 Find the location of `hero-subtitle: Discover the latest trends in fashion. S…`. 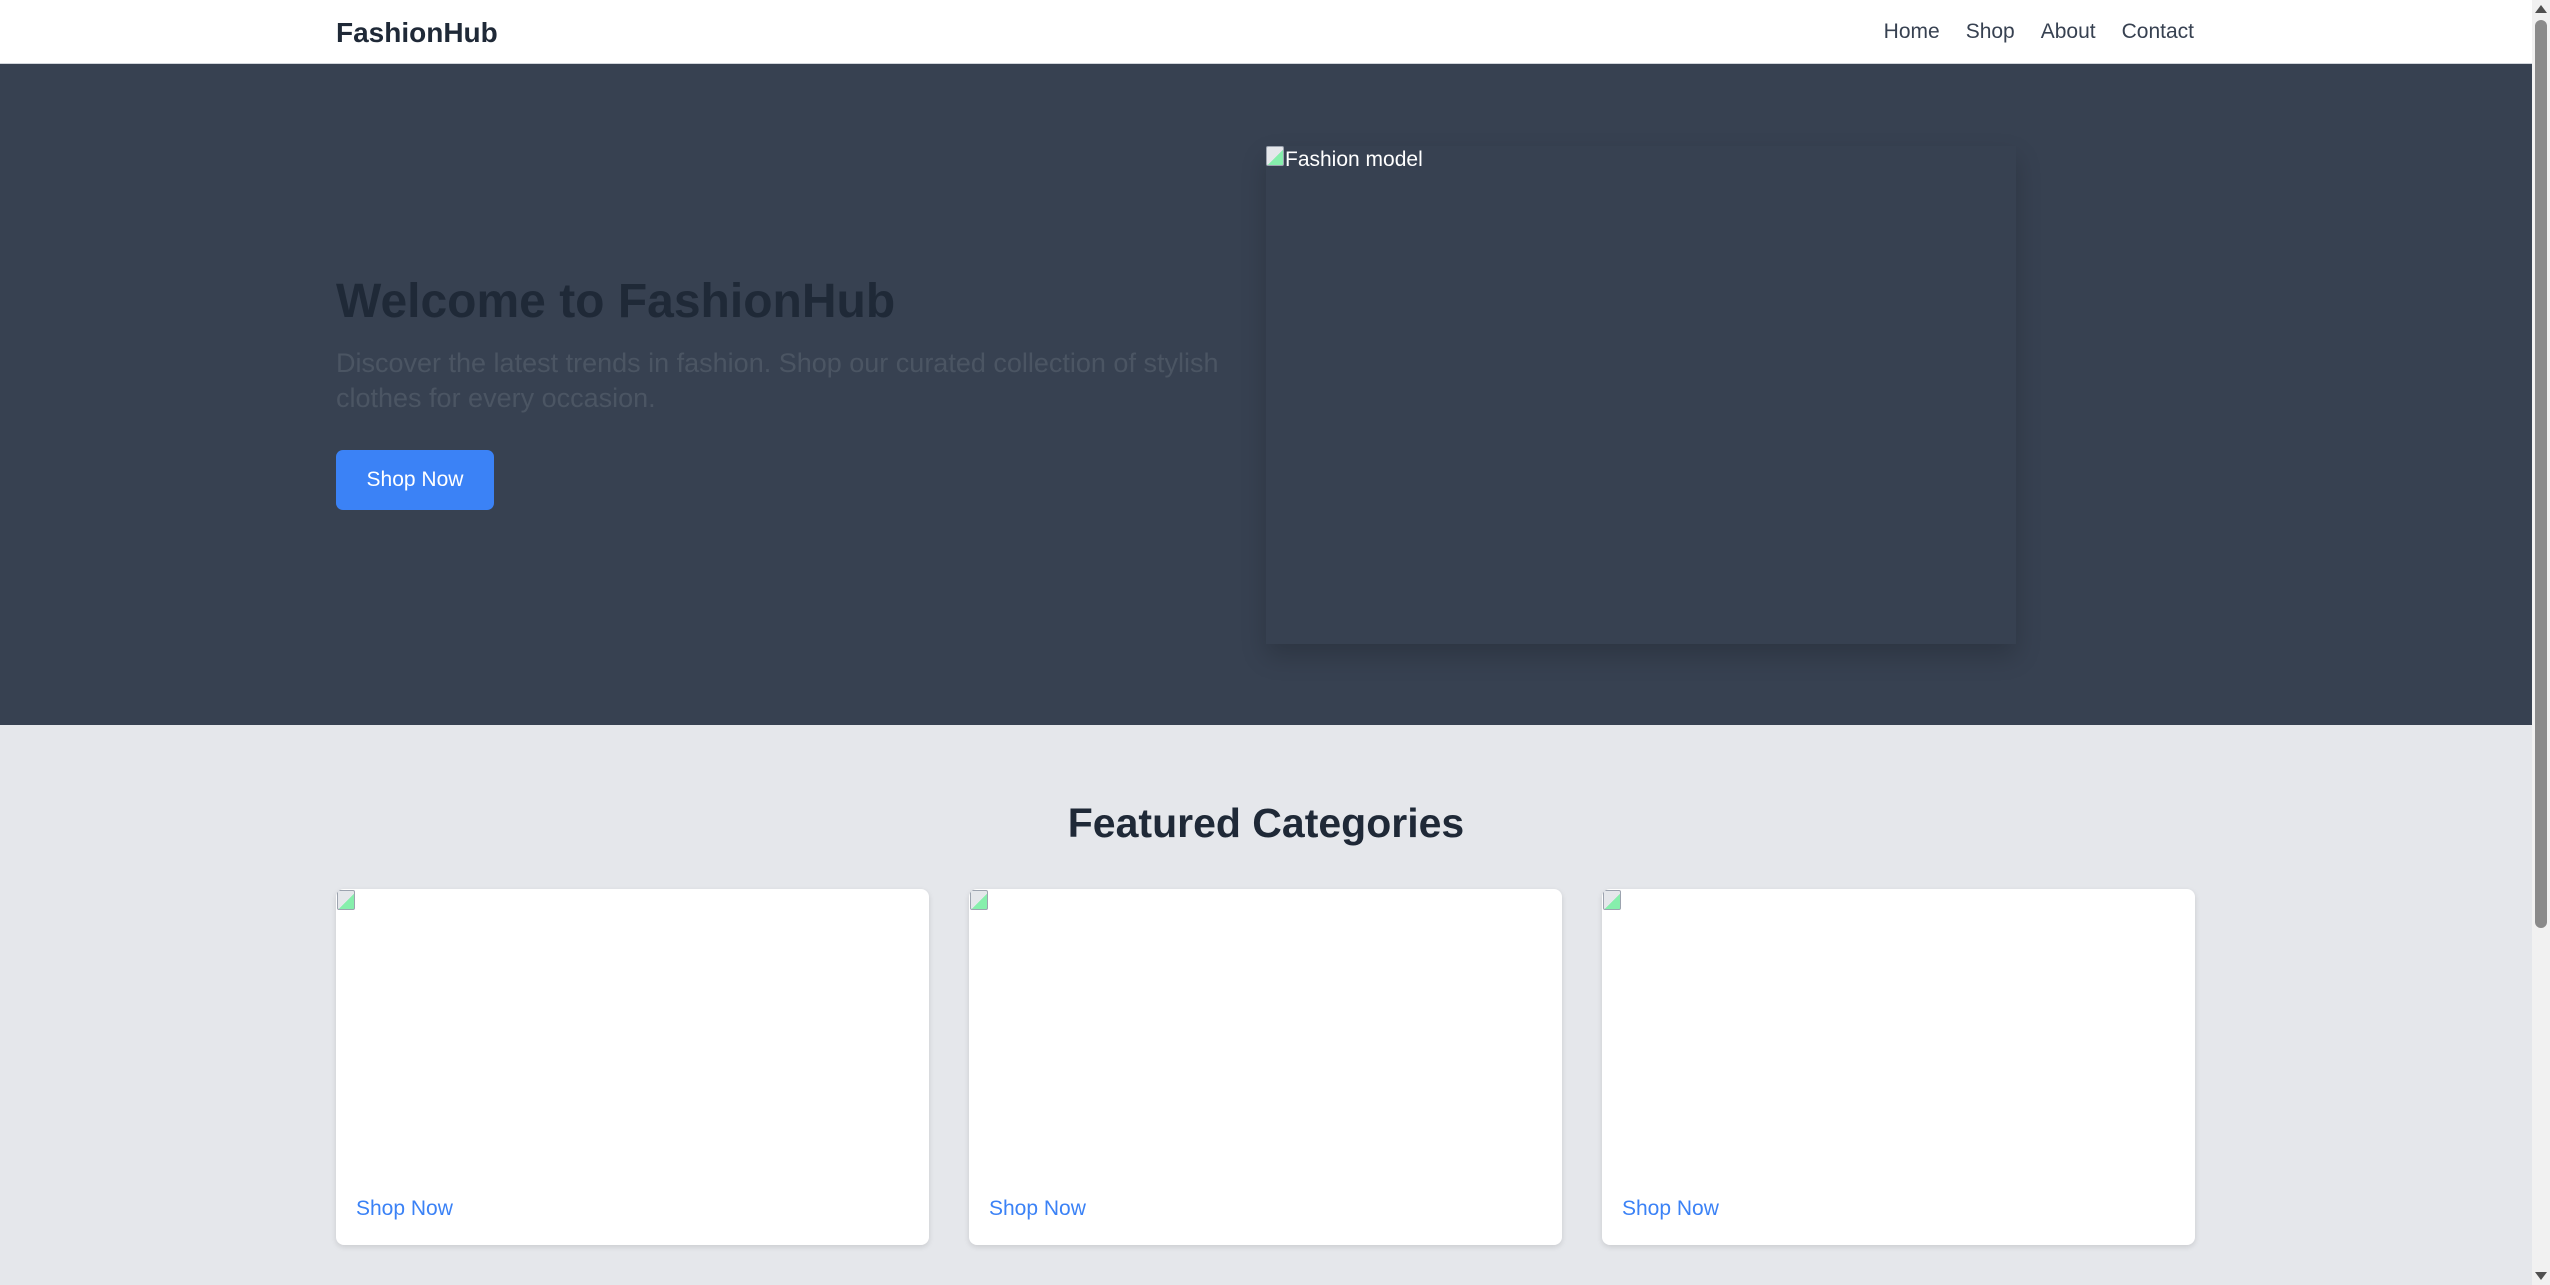

hero-subtitle: Discover the latest trends in fashion. S… is located at coordinates (777, 380).